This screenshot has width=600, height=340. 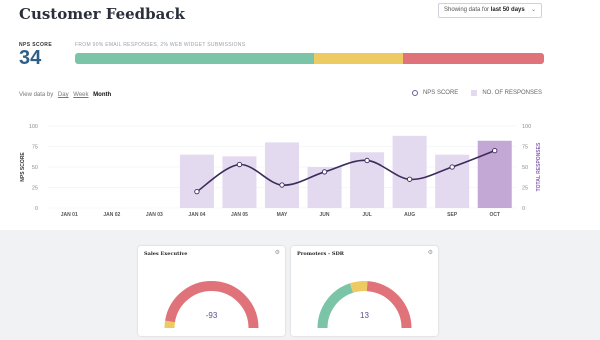 I want to click on x-tick-label: OCT, so click(x=494, y=215).